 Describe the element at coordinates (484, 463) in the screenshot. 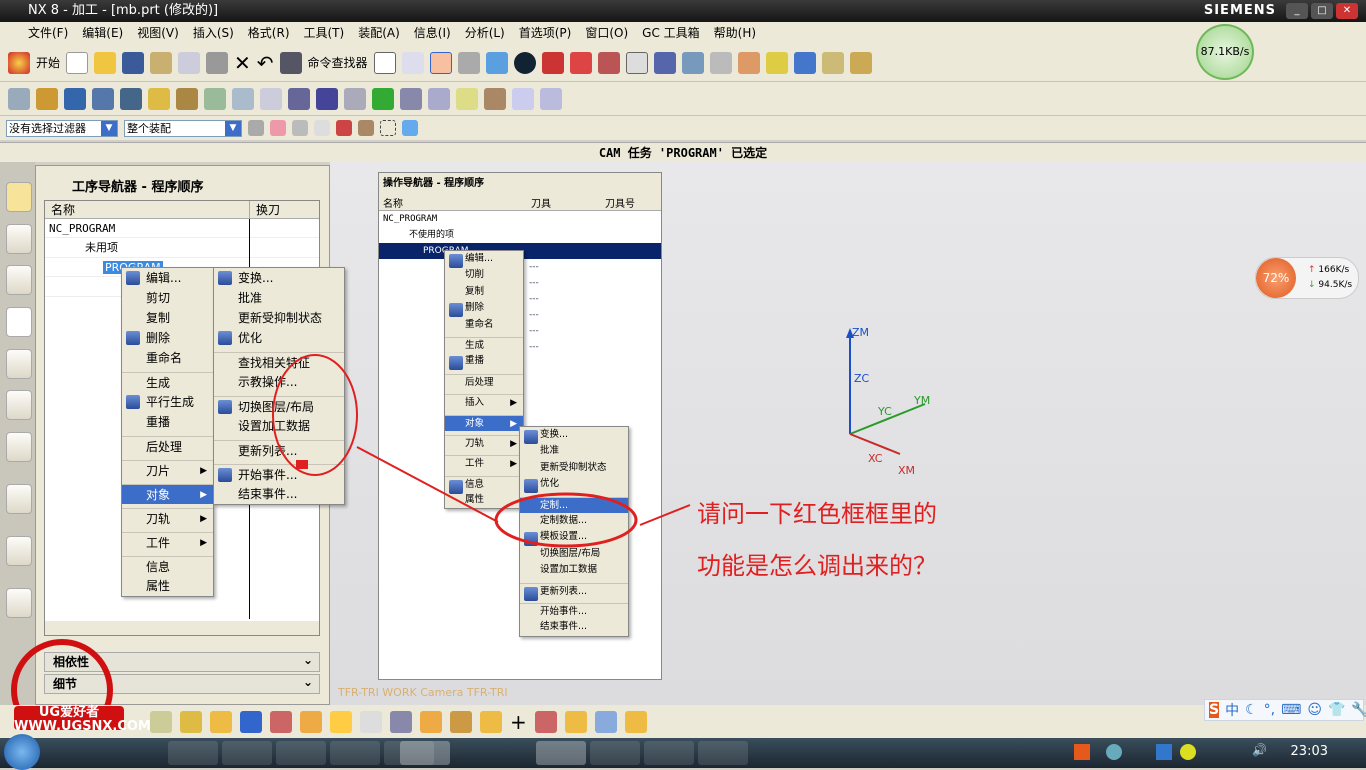

I see `menu-item: 工件 ▶` at that location.